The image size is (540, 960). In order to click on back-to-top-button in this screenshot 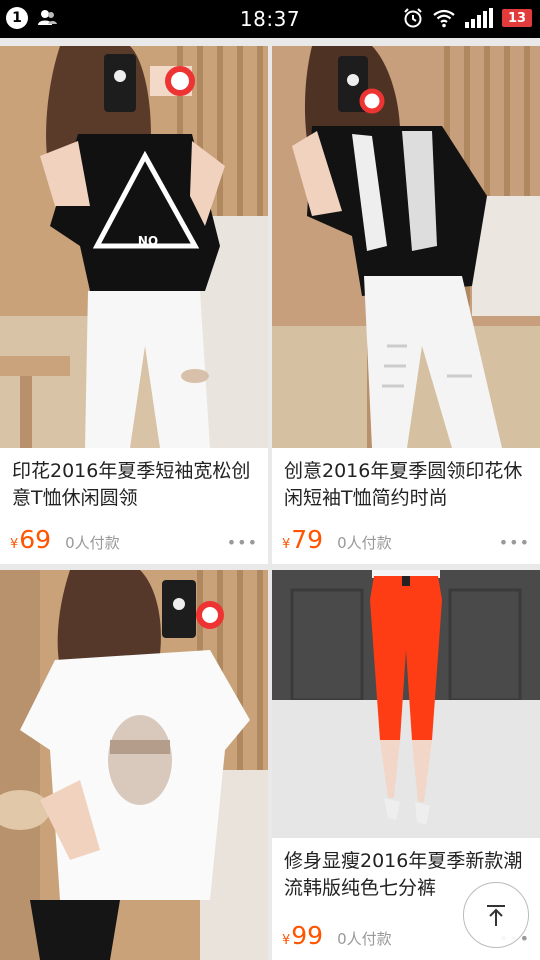, I will do `click(496, 915)`.